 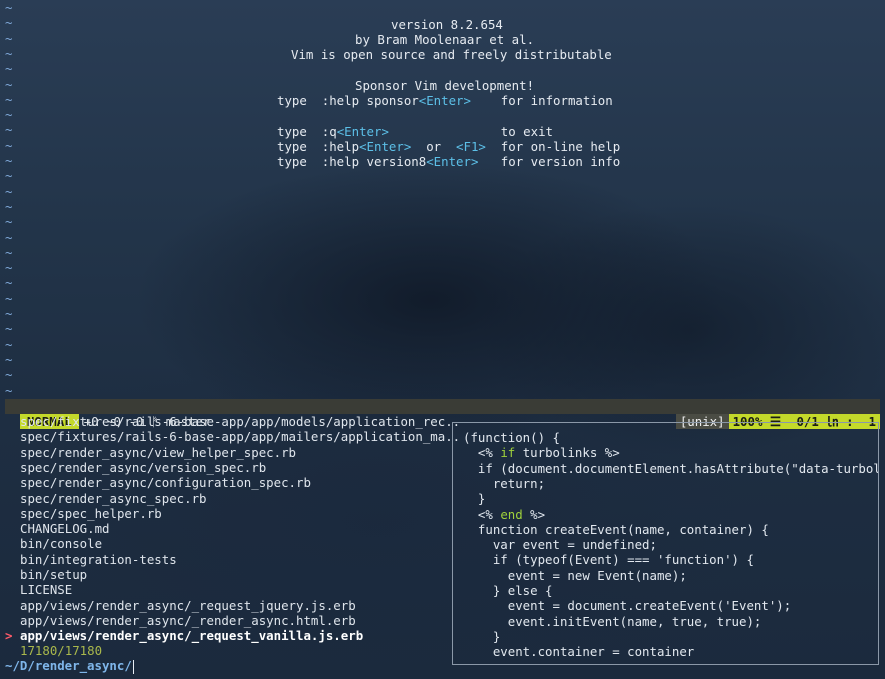 I want to click on fzf-file-item: spec/spec_helper.rb, so click(x=91, y=513).